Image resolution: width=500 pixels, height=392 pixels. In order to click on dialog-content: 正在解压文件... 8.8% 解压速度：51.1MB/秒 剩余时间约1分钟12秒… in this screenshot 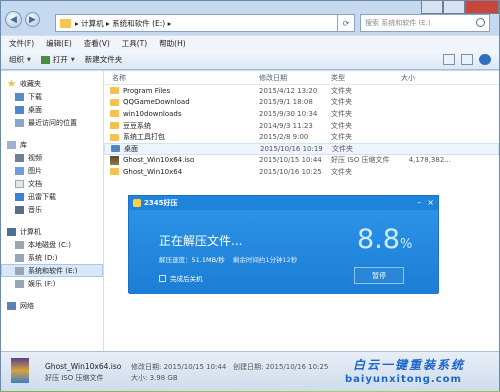, I will do `click(283, 252)`.